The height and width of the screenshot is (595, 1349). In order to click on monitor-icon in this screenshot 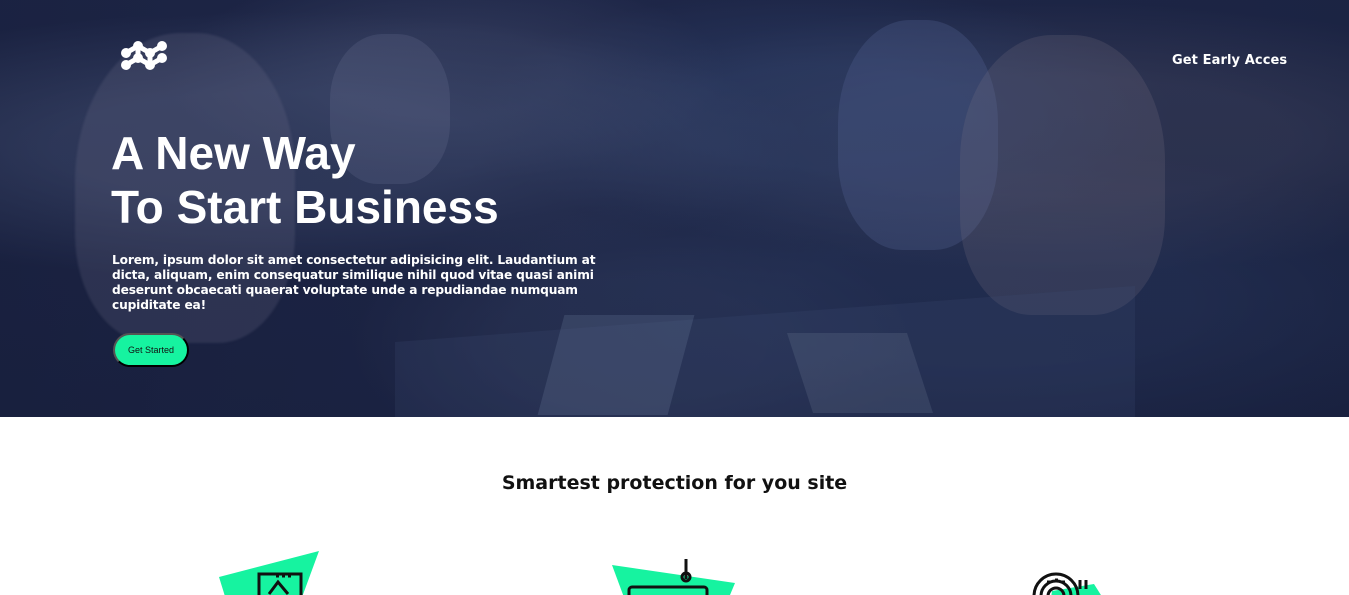, I will do `click(269, 573)`.